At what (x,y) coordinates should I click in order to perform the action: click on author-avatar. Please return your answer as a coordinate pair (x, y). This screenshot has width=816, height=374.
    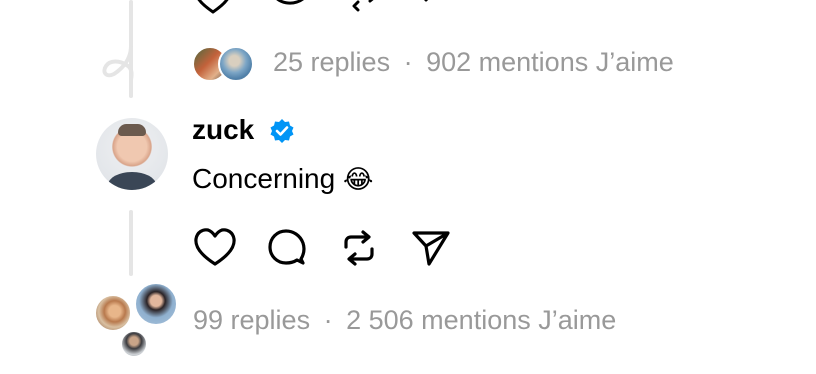
    Looking at the image, I should click on (132, 154).